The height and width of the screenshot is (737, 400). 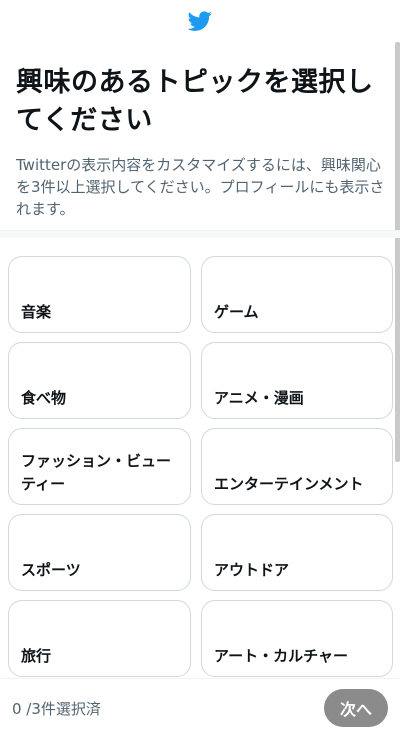 What do you see at coordinates (99, 294) in the screenshot?
I see `topic-card-music: 音楽` at bounding box center [99, 294].